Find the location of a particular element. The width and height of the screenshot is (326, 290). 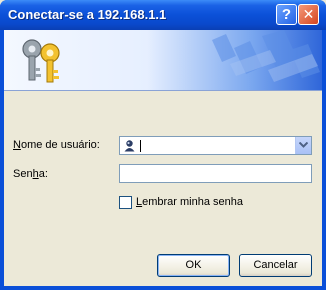

remember-password-label: Lembrar minha senha is located at coordinates (189, 202).